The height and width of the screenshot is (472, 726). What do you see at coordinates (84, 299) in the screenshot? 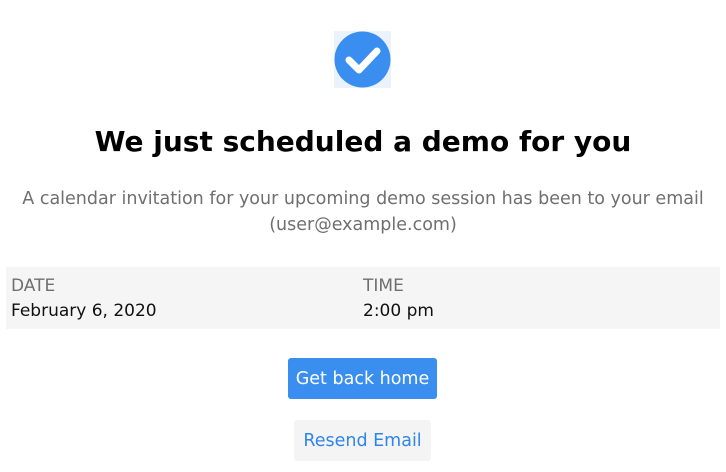
I see `date-column: DATE February 6, 2020` at bounding box center [84, 299].